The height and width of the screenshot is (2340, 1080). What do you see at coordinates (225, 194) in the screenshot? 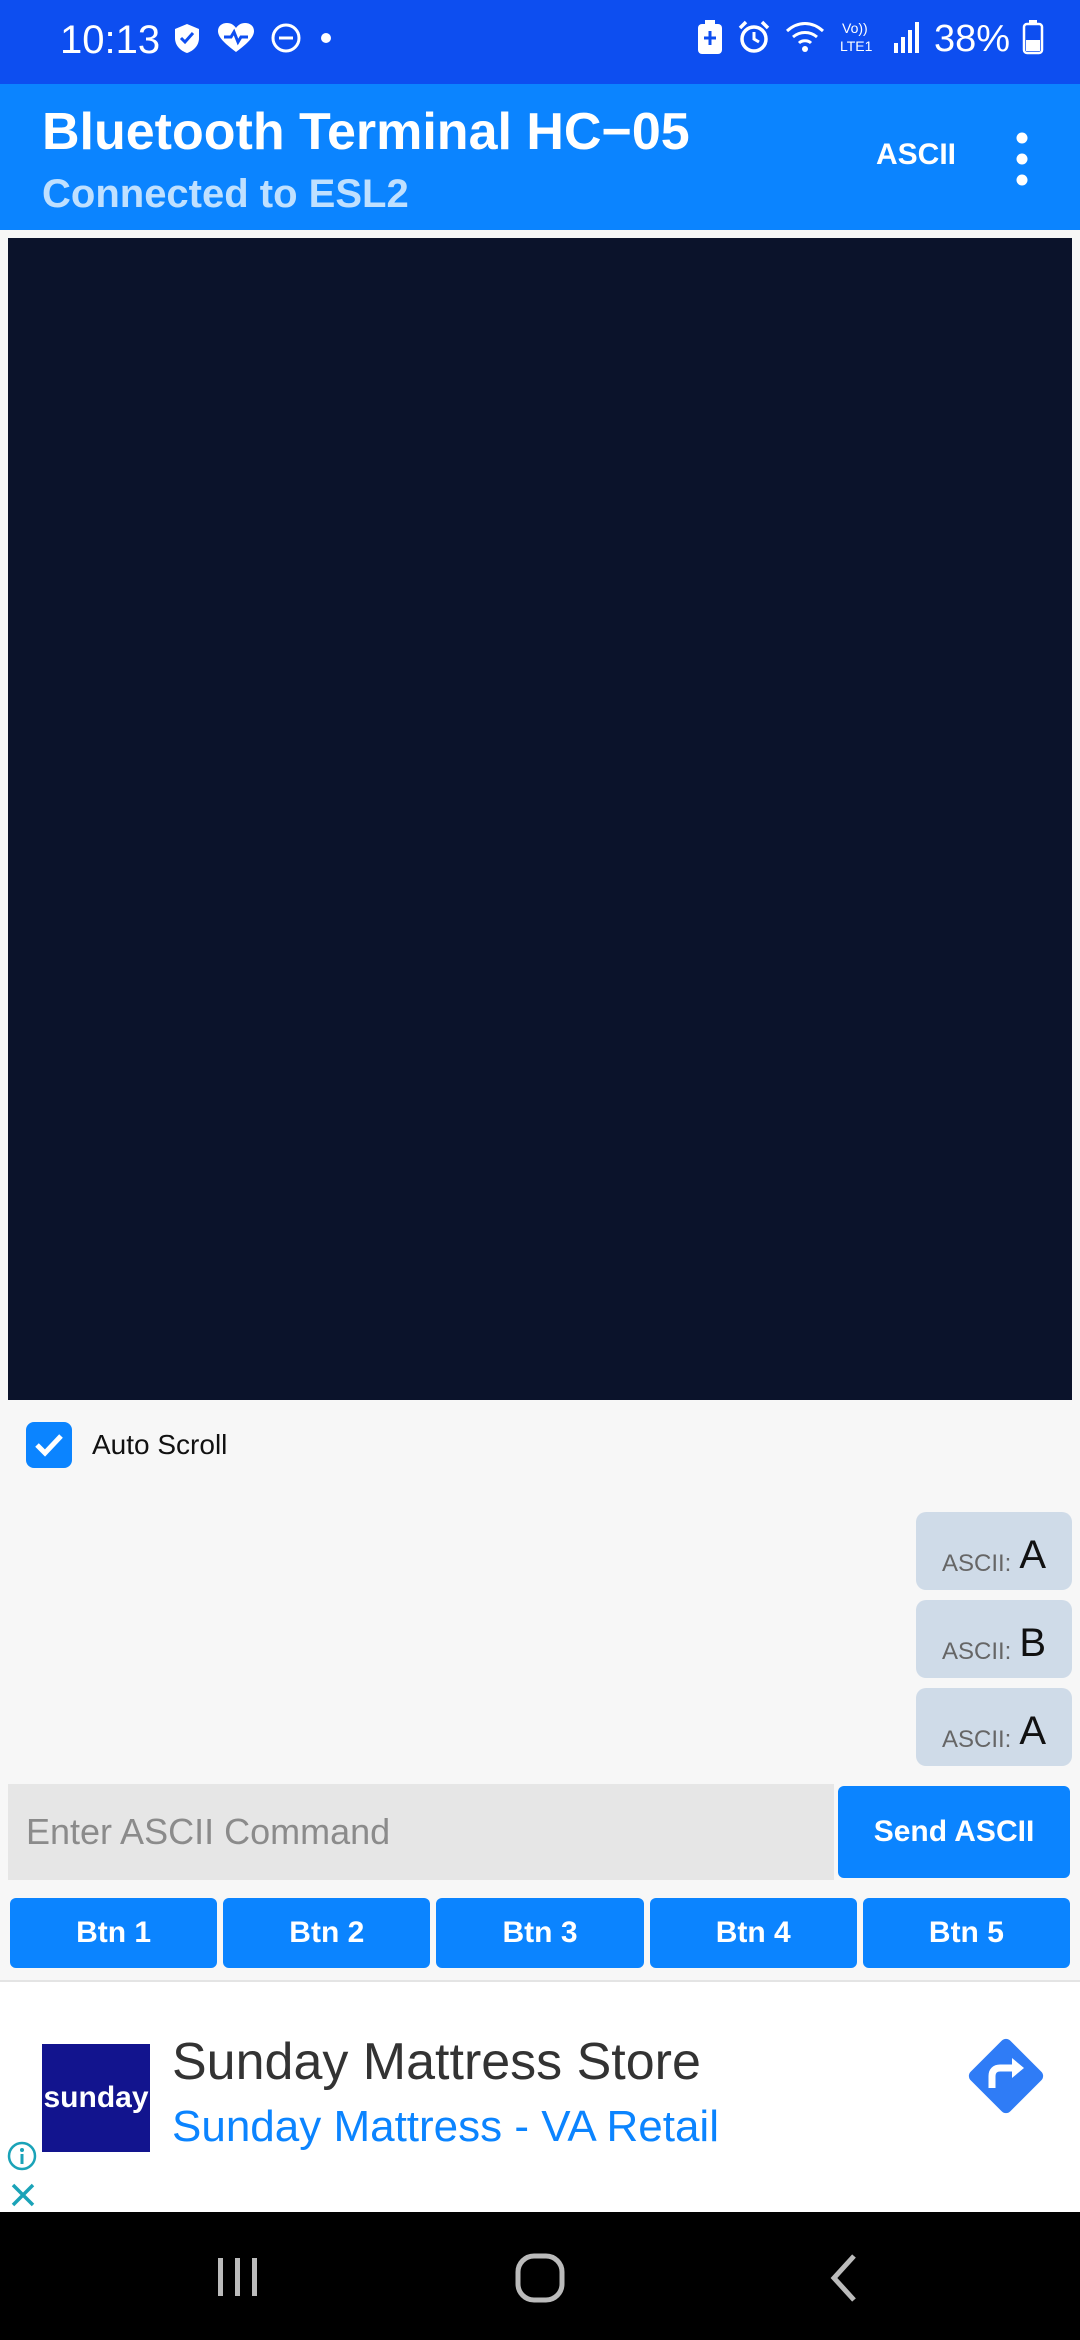
I see `connection-status: Connected to ESL2` at bounding box center [225, 194].